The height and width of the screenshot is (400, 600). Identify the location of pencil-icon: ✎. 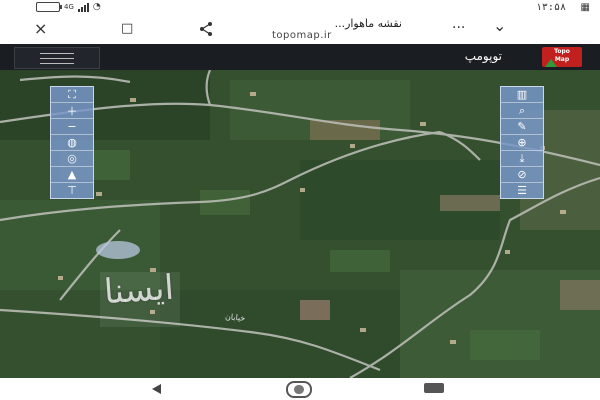
(522, 126).